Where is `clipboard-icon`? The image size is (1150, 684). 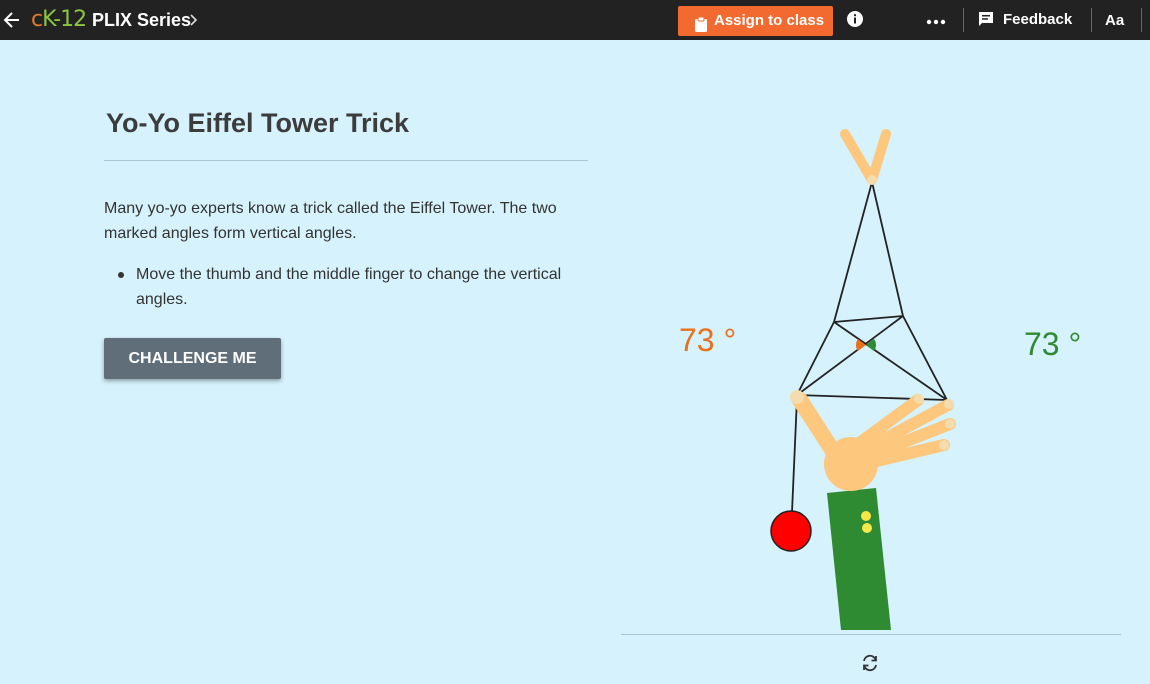 clipboard-icon is located at coordinates (701, 22).